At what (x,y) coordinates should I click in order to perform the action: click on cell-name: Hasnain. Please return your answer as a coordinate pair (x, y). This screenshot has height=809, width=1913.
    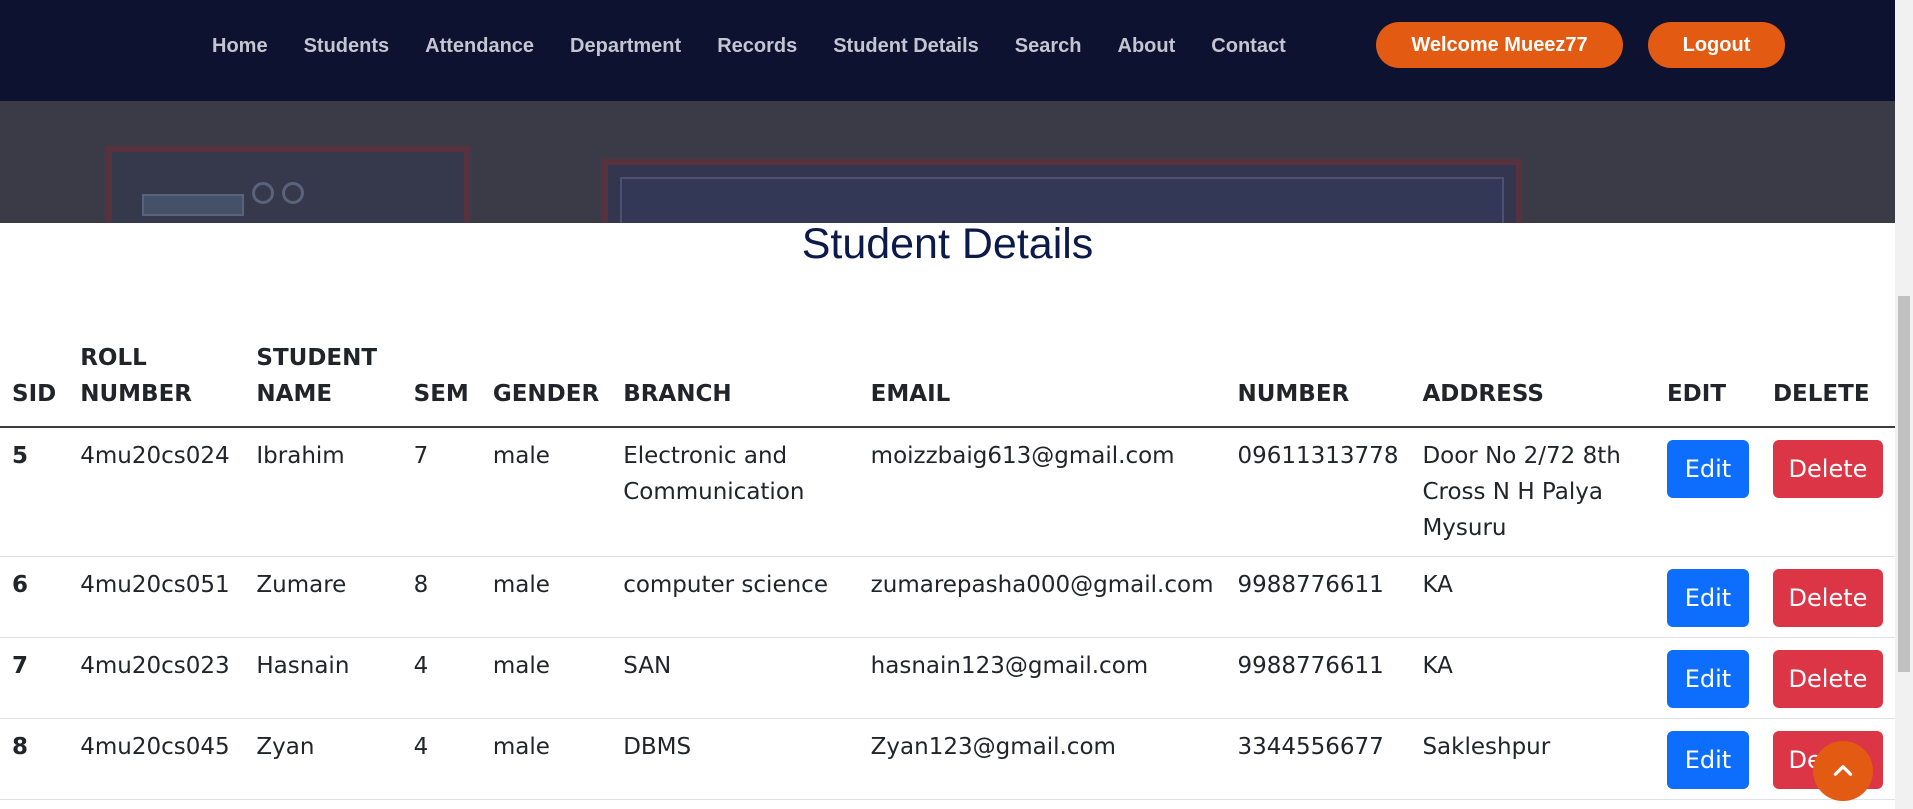
    Looking at the image, I should click on (323, 678).